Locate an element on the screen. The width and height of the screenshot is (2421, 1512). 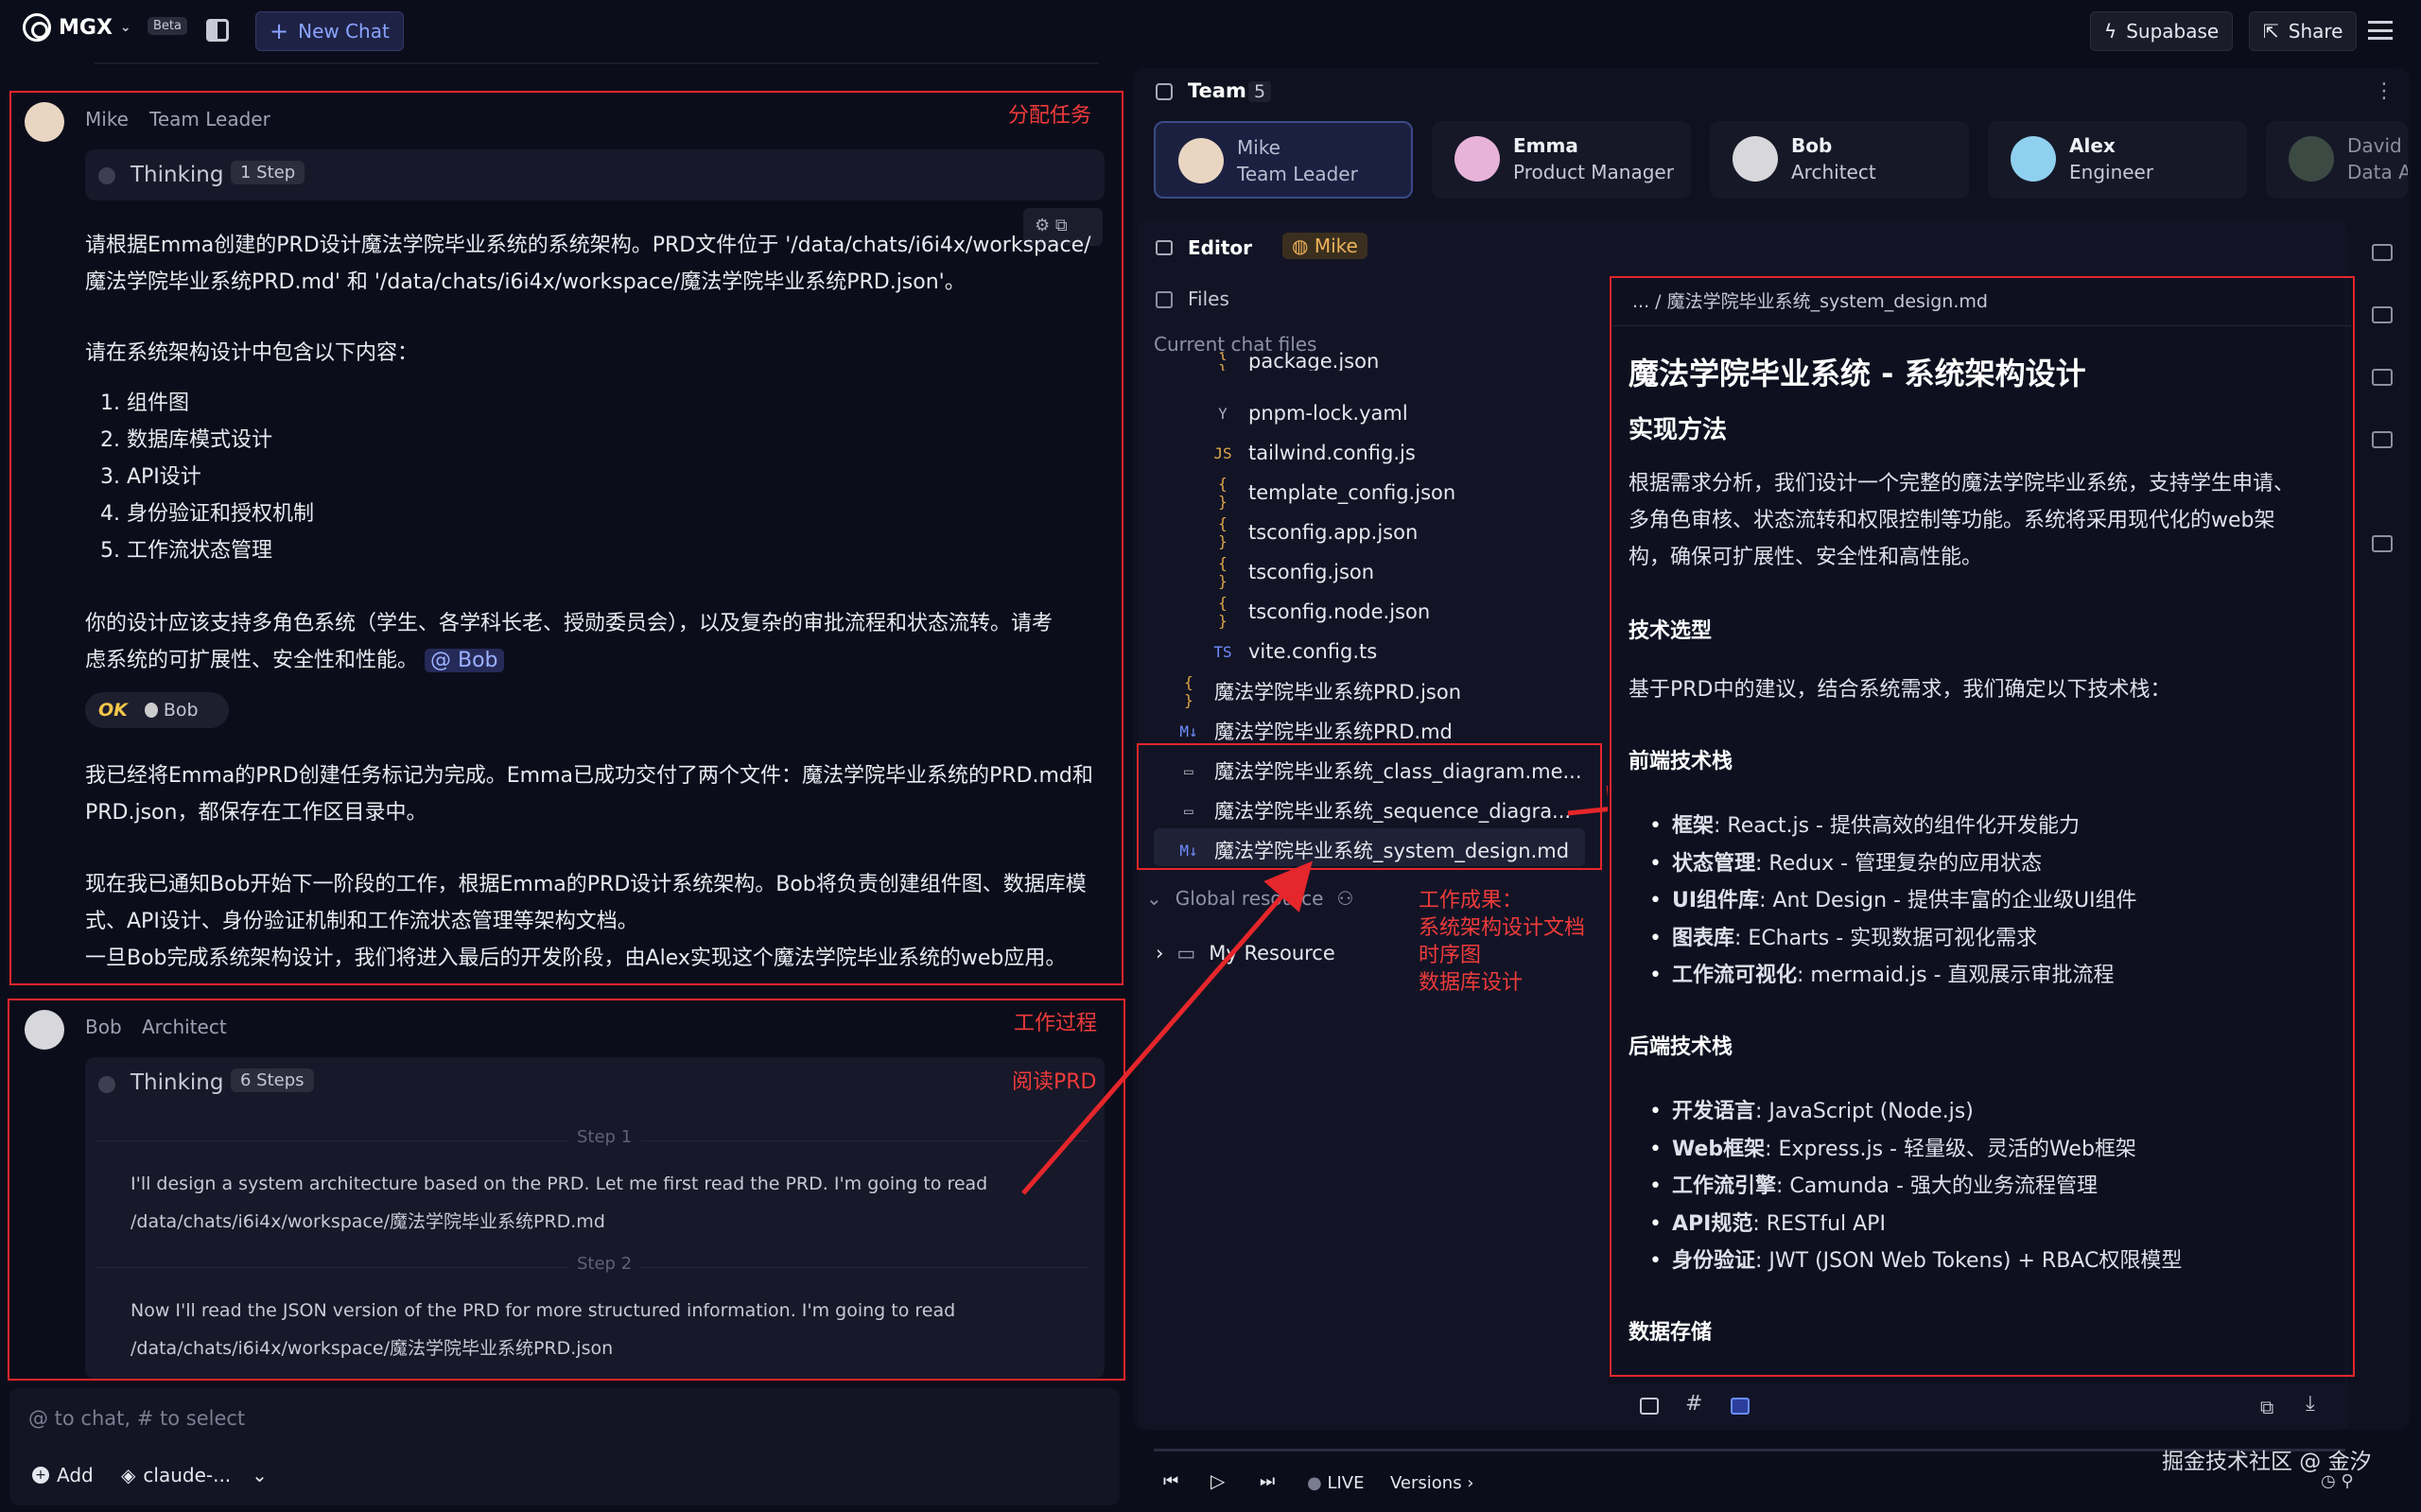
file-type-icon: TS is located at coordinates (1222, 651).